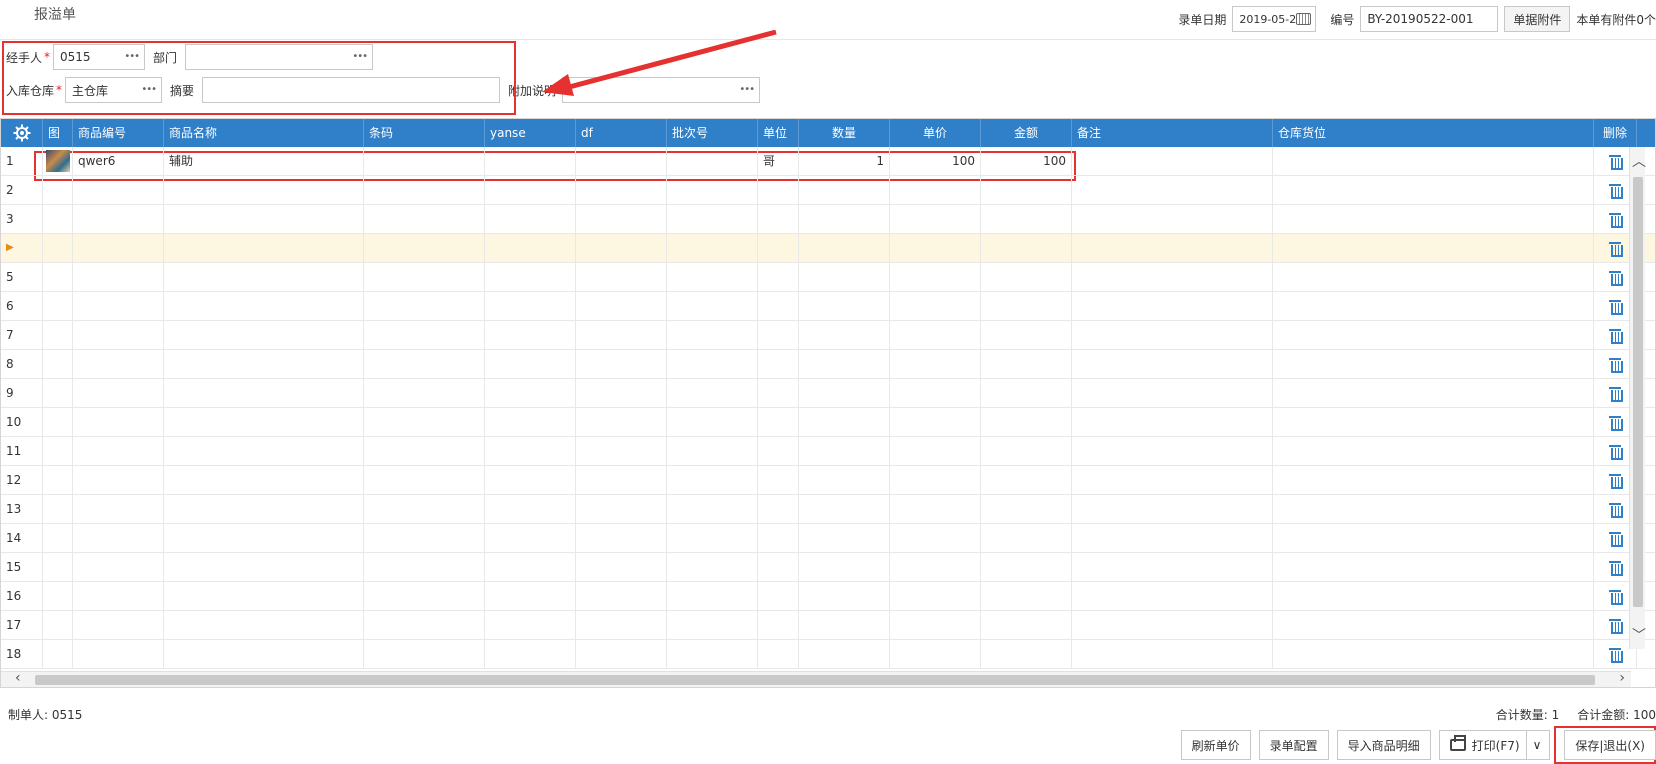 The image size is (1656, 764). What do you see at coordinates (828, 654) in the screenshot?
I see `table-row: 18` at bounding box center [828, 654].